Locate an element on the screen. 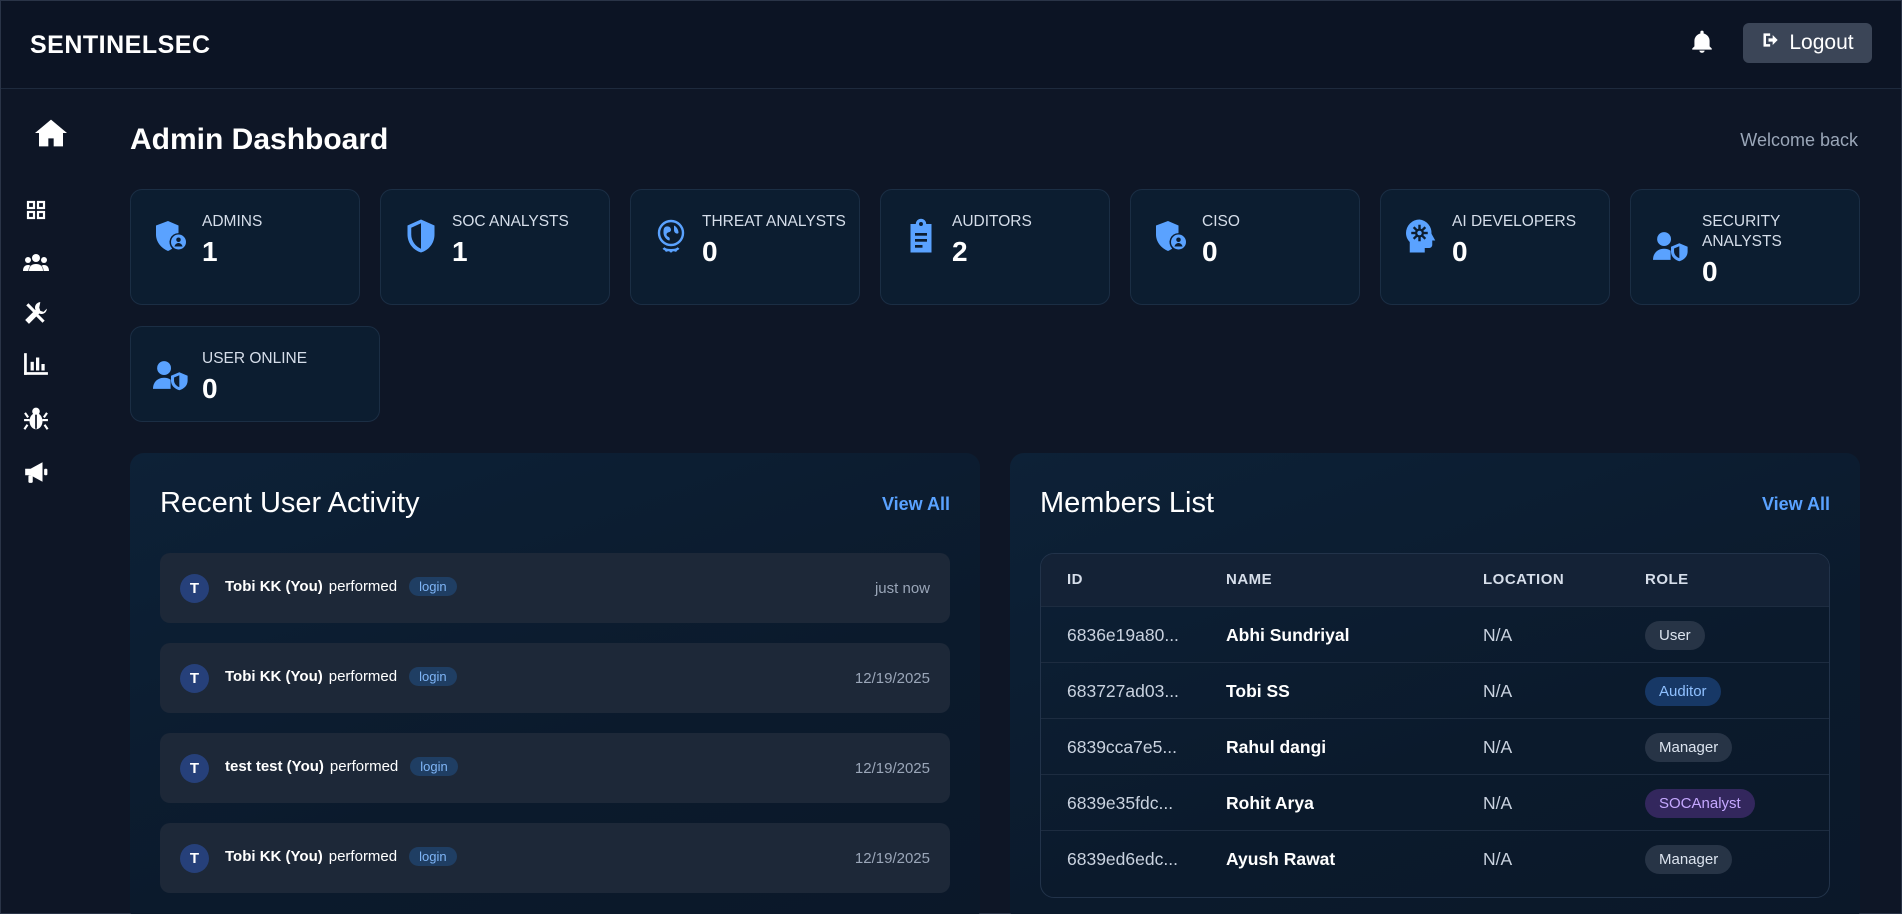 This screenshot has width=1902, height=914. top-bar: SENTINELSEC Logout is located at coordinates (951, 45).